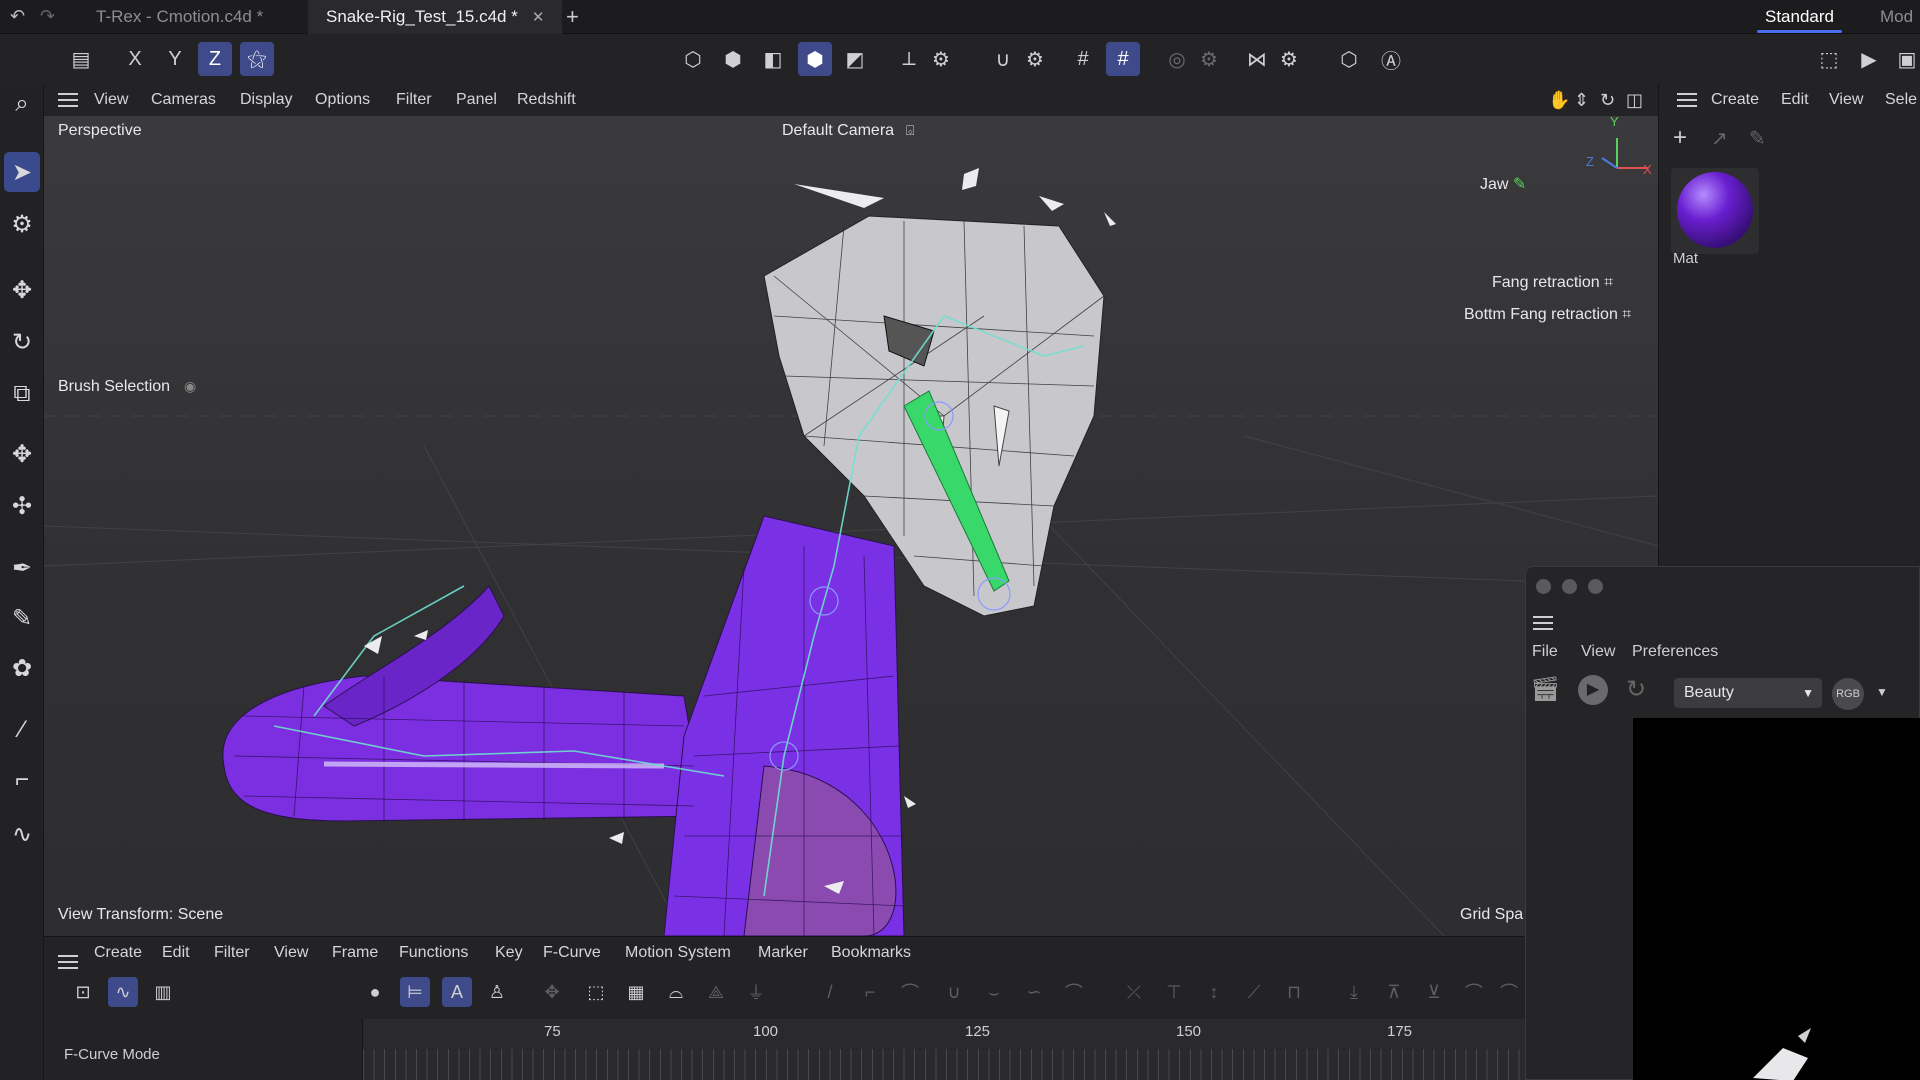  What do you see at coordinates (118, 953) in the screenshot?
I see `menu-create: Create` at bounding box center [118, 953].